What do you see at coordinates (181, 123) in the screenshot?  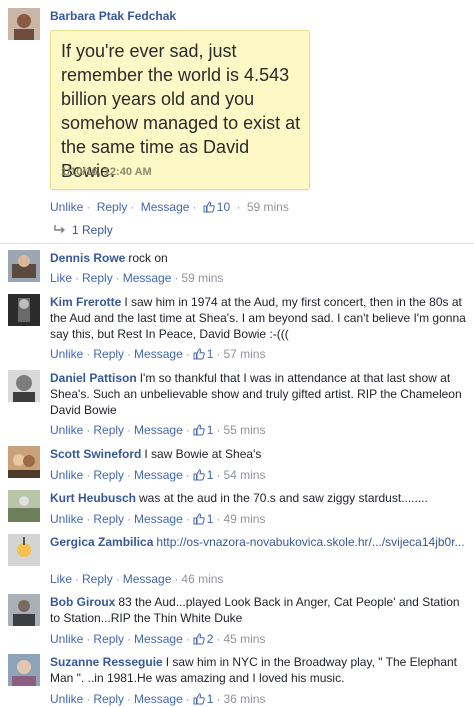 I see `quote-line: somehow managed to exist at` at bounding box center [181, 123].